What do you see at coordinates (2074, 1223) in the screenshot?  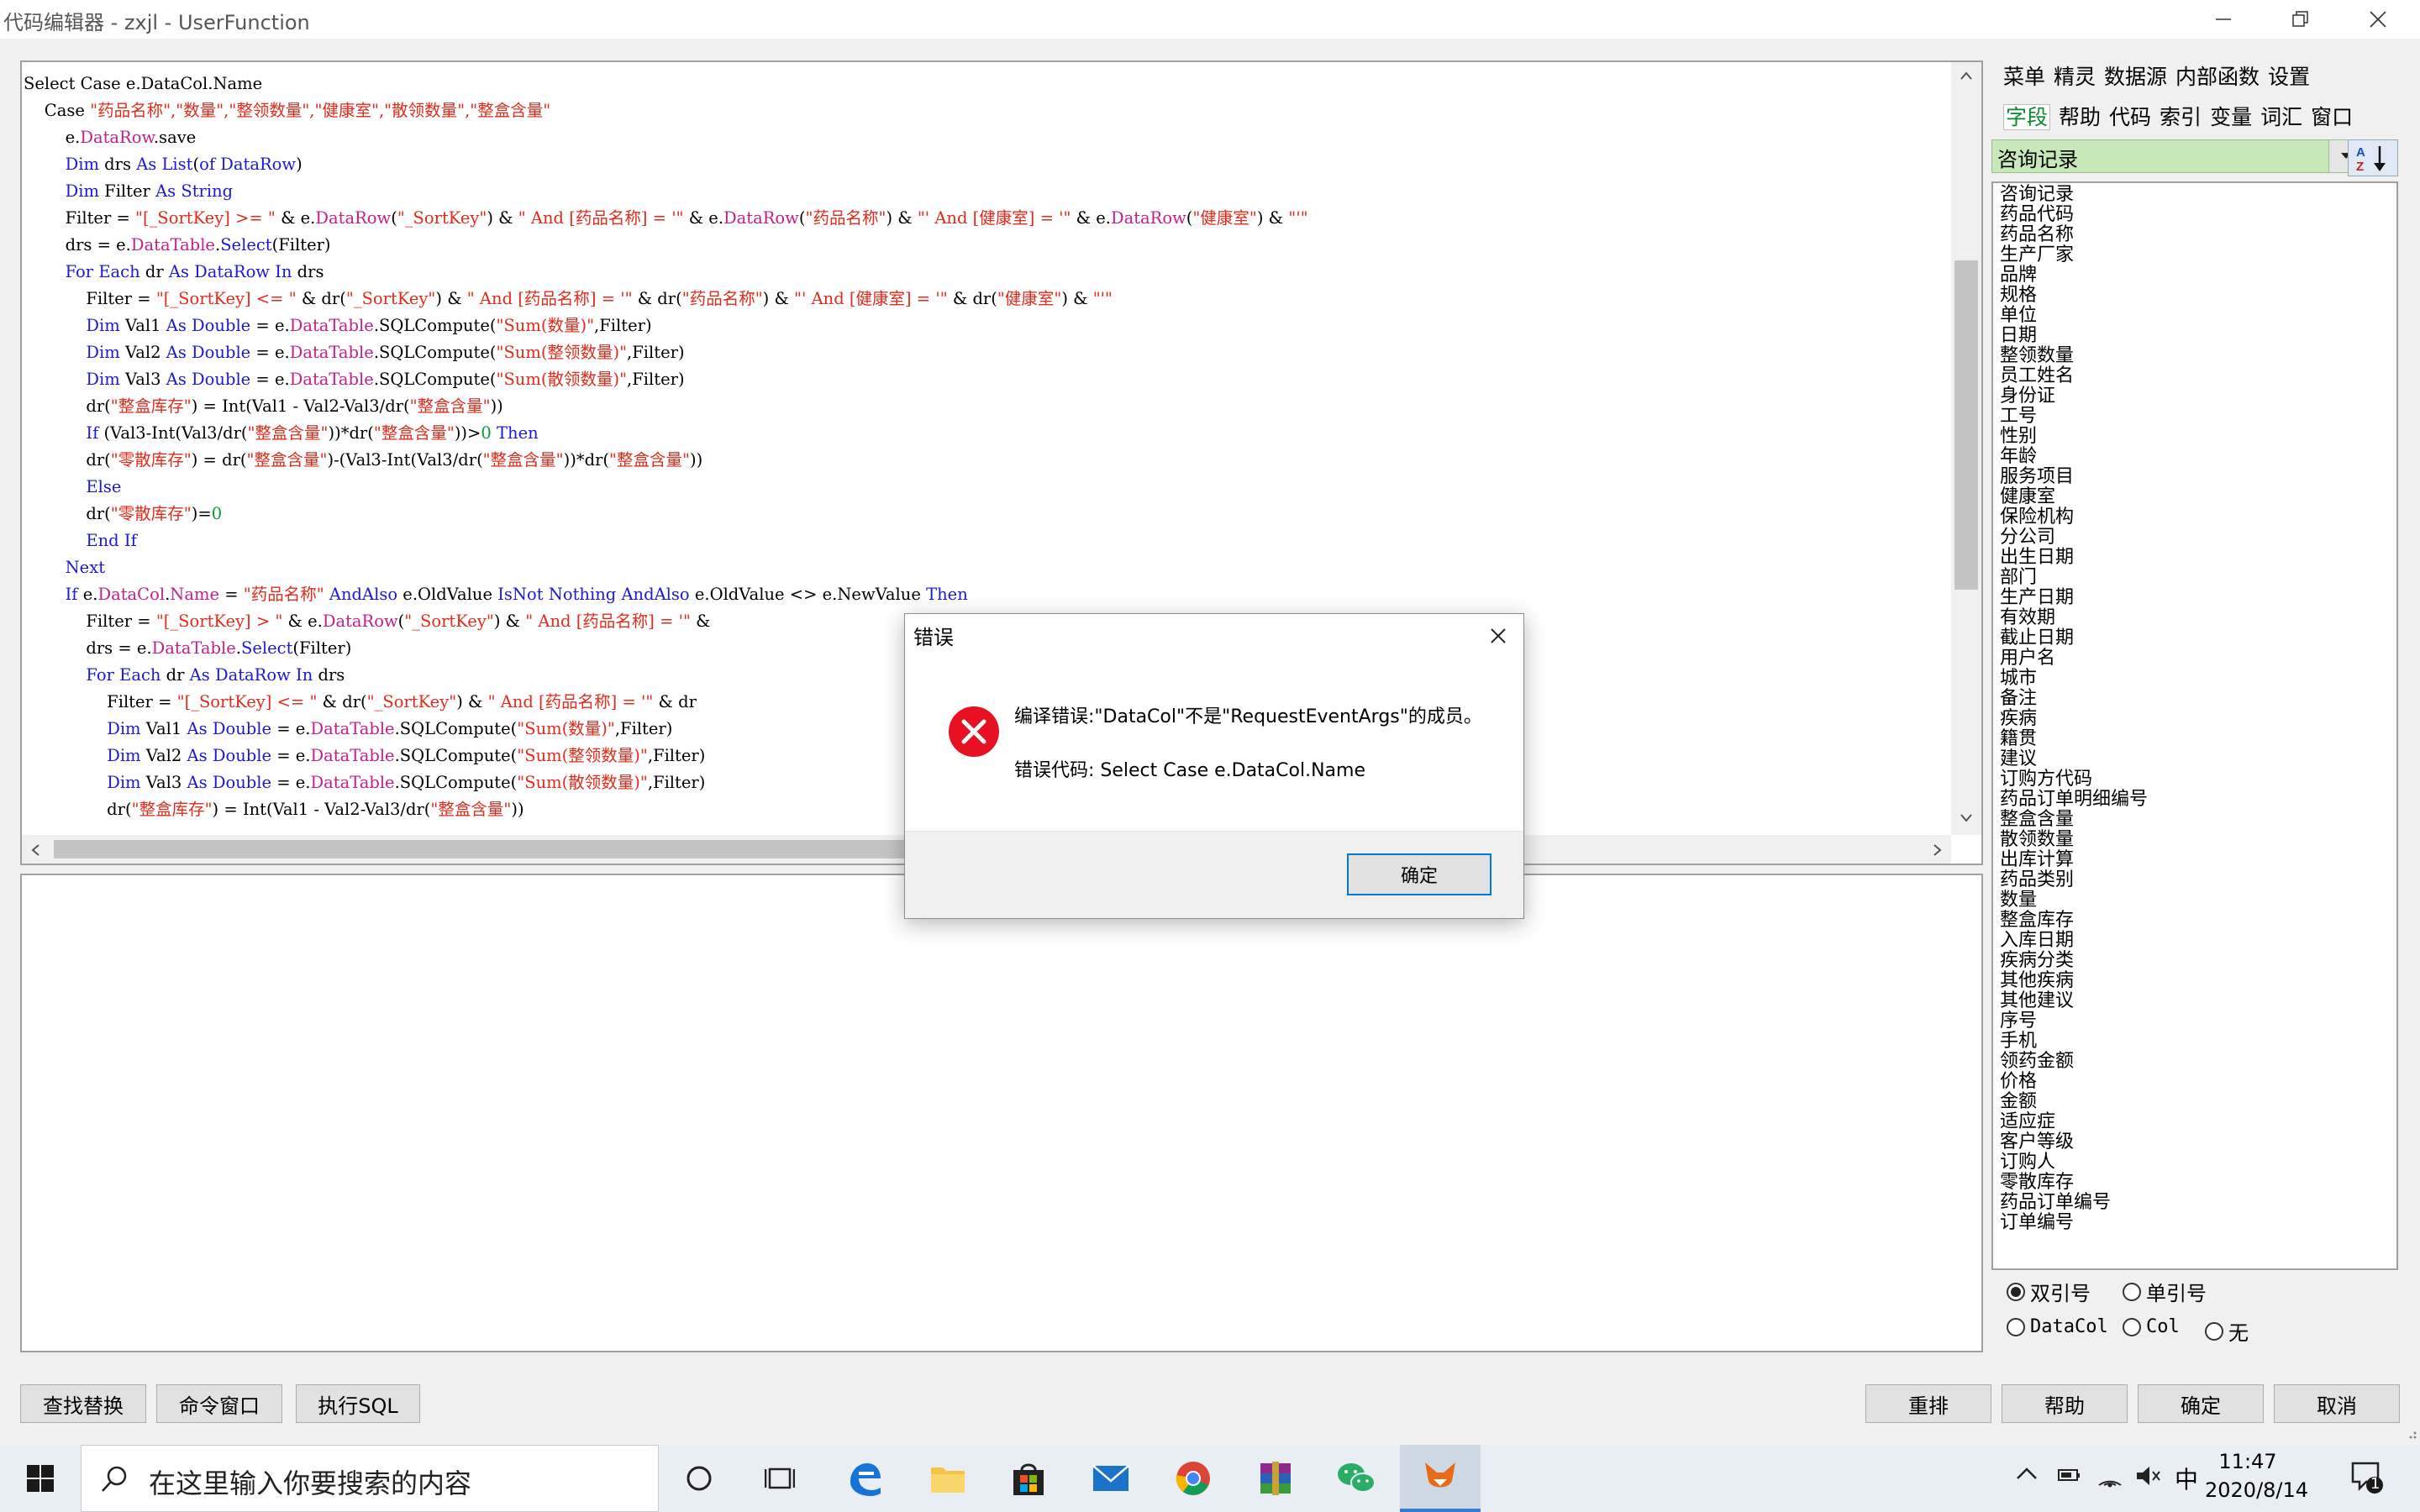 I see `field-list-item: 订单编号` at bounding box center [2074, 1223].